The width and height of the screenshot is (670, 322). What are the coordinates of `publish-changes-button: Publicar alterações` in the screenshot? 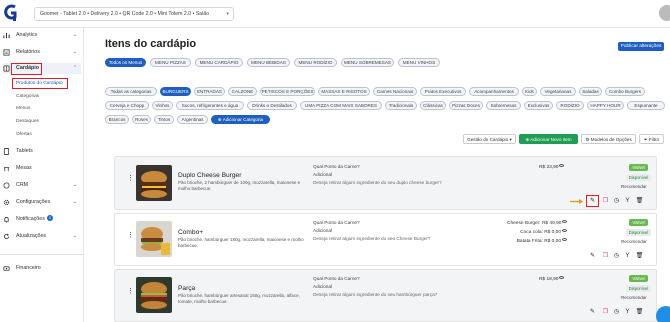 It's located at (641, 46).